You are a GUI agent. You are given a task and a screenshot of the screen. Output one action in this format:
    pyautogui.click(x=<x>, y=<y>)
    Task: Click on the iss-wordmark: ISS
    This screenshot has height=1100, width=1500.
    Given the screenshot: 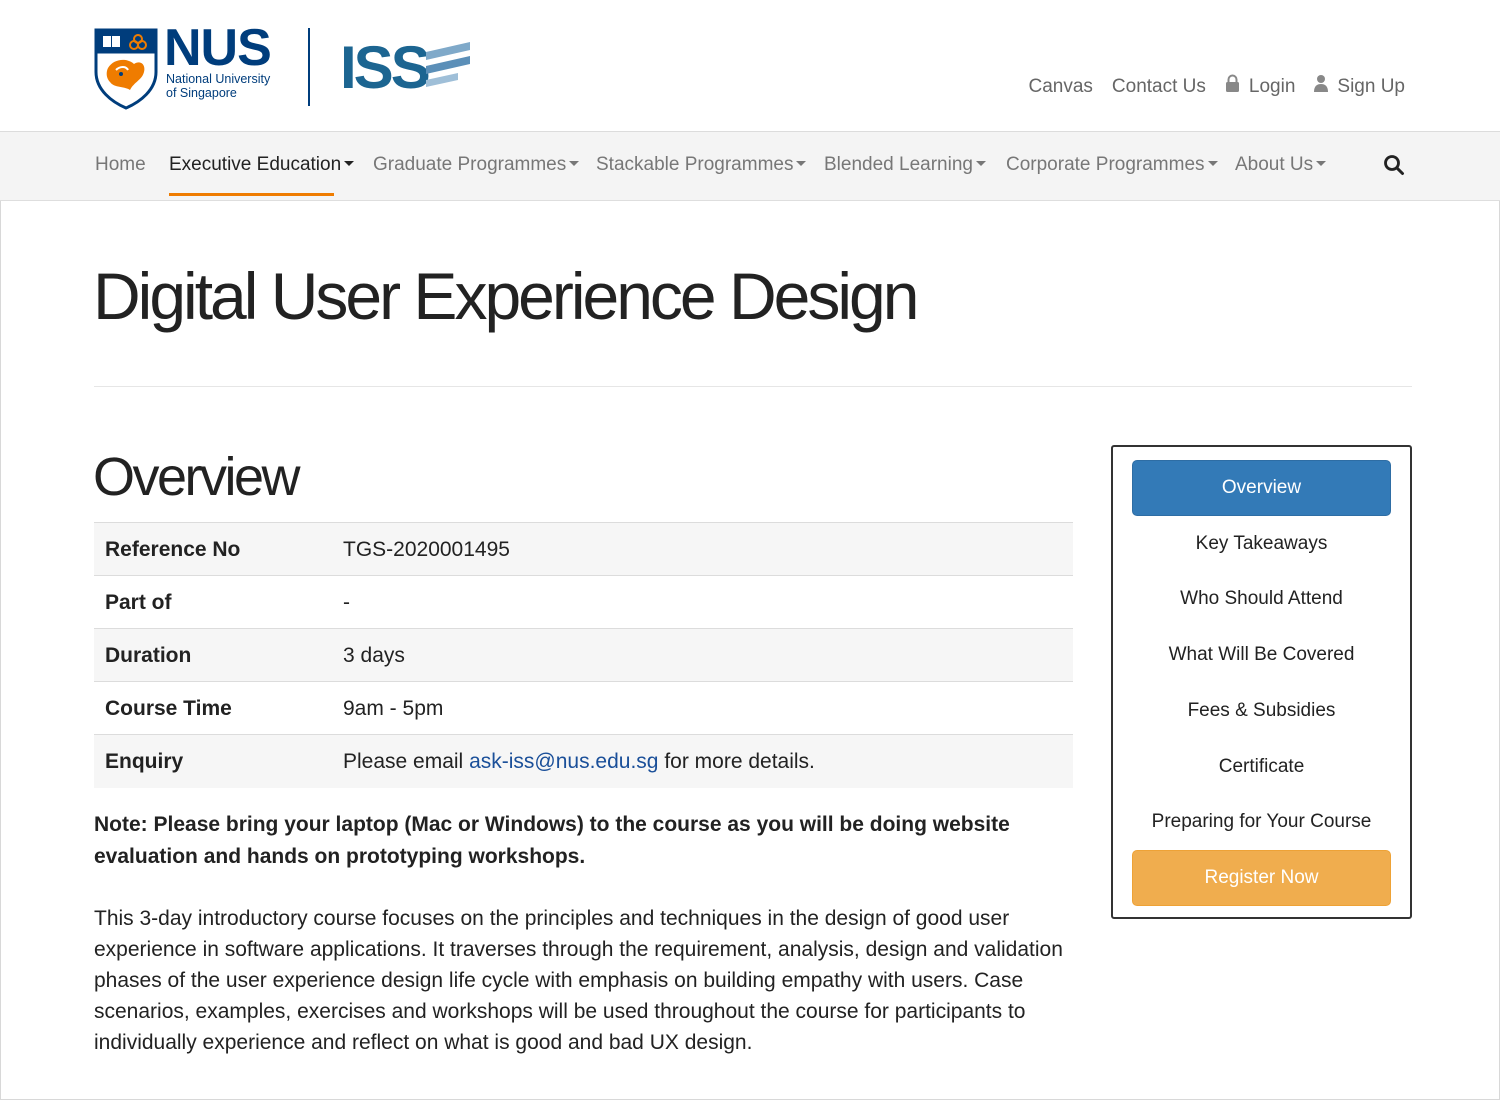 What is the action you would take?
    pyautogui.click(x=384, y=65)
    